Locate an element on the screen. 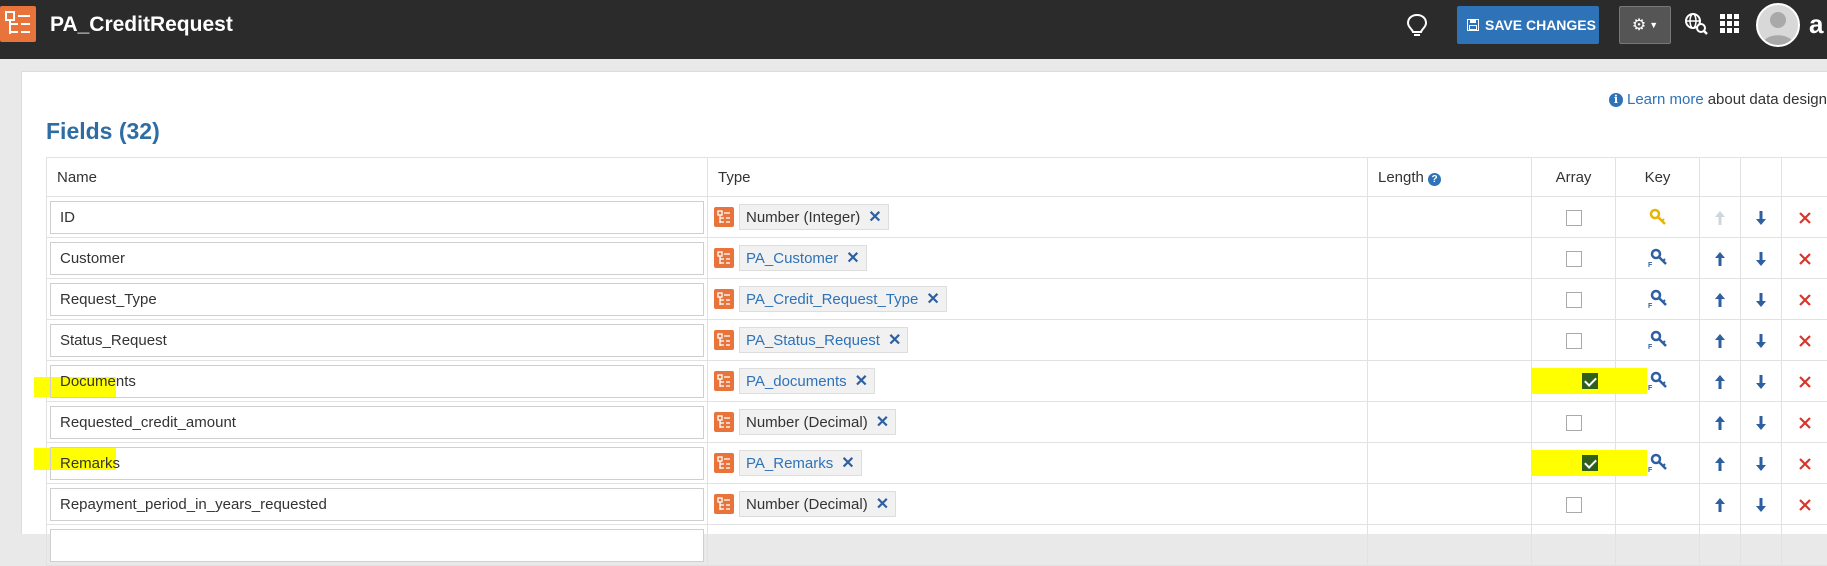 This screenshot has width=1827, height=566. type-chip: PA_documents ✕ is located at coordinates (807, 381).